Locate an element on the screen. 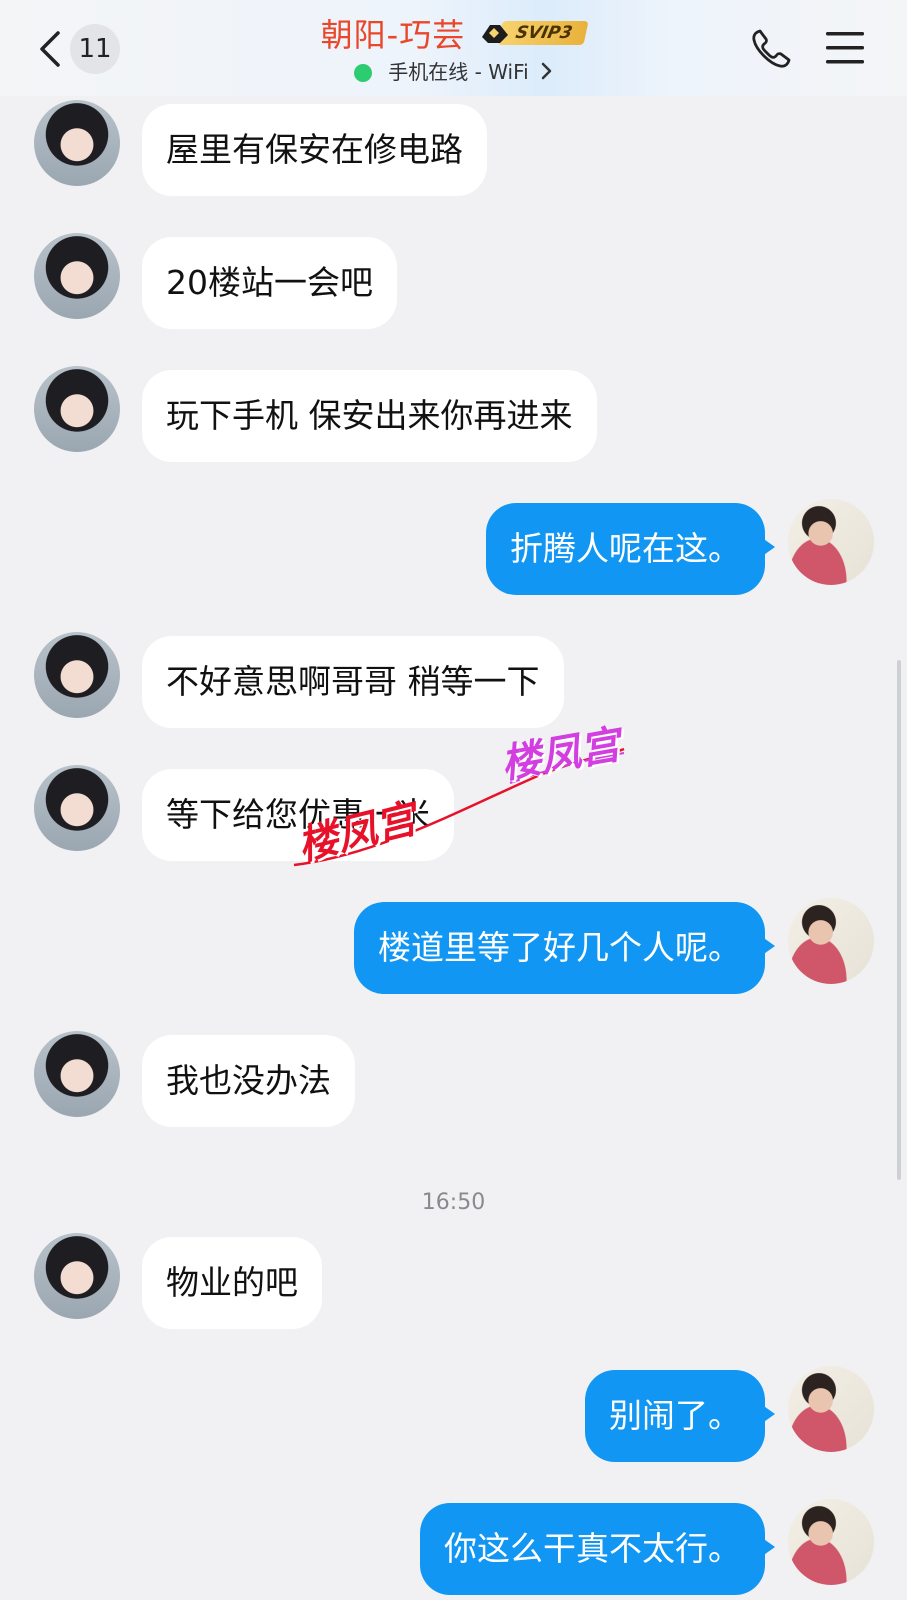  online-dot-icon is located at coordinates (362, 73).